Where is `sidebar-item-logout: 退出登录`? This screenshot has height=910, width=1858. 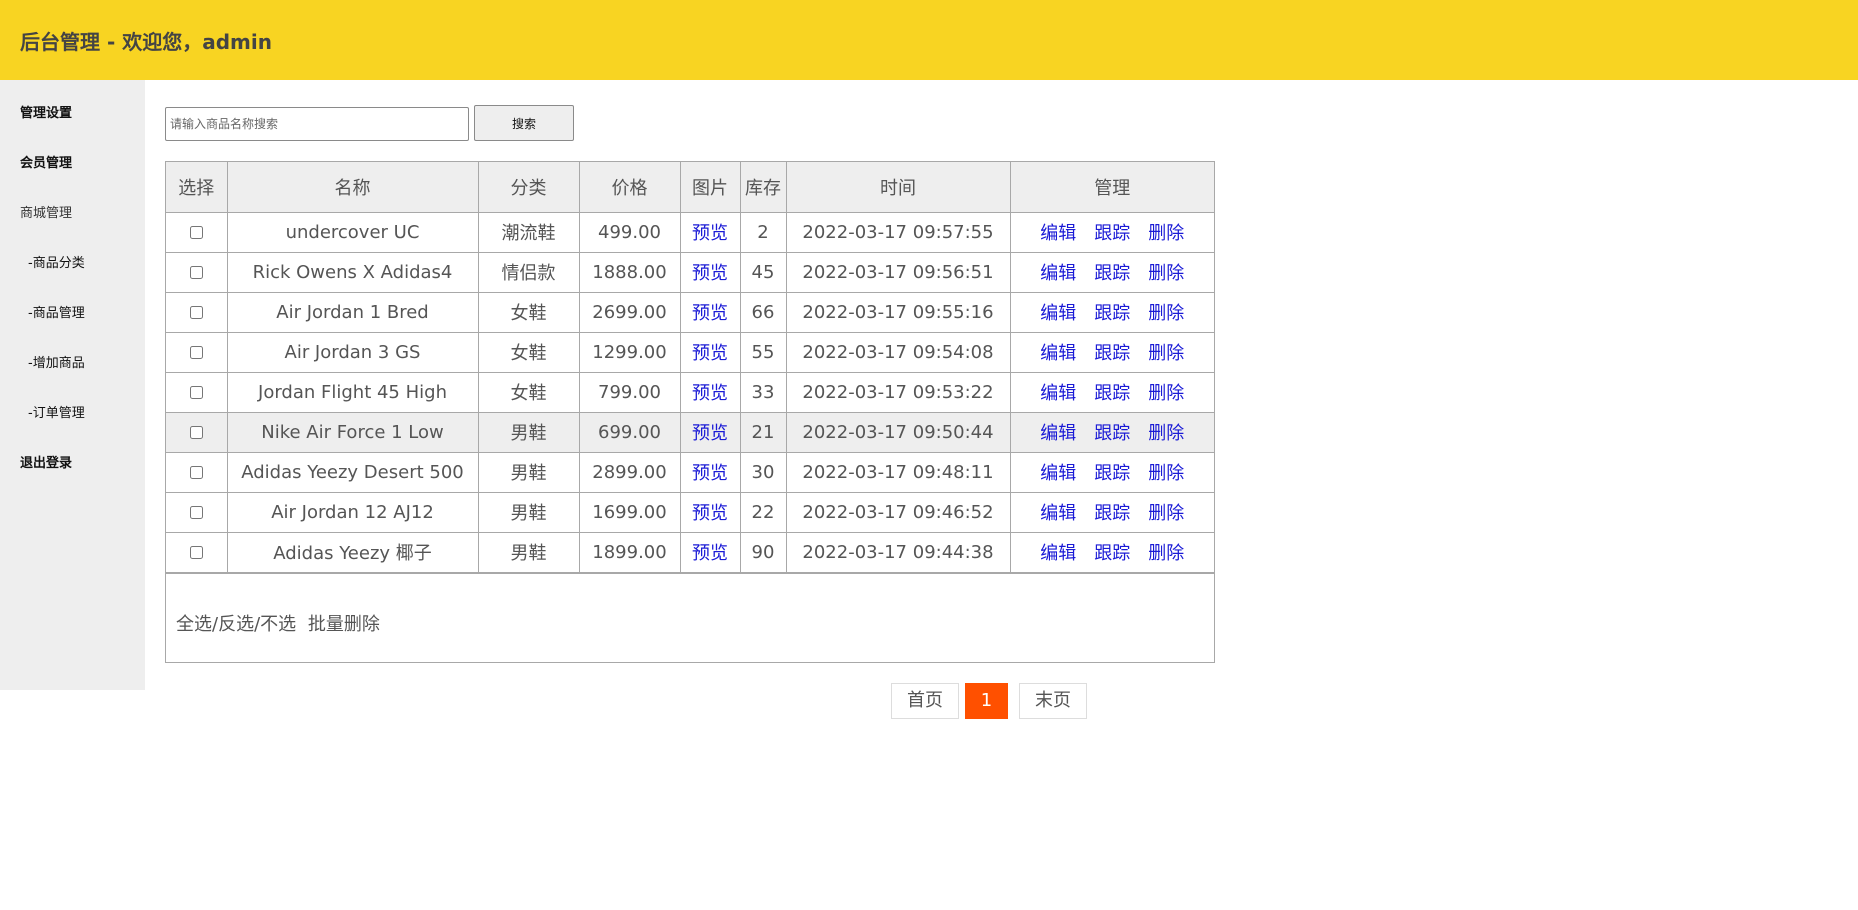
sidebar-item-logout: 退出登录 is located at coordinates (46, 461).